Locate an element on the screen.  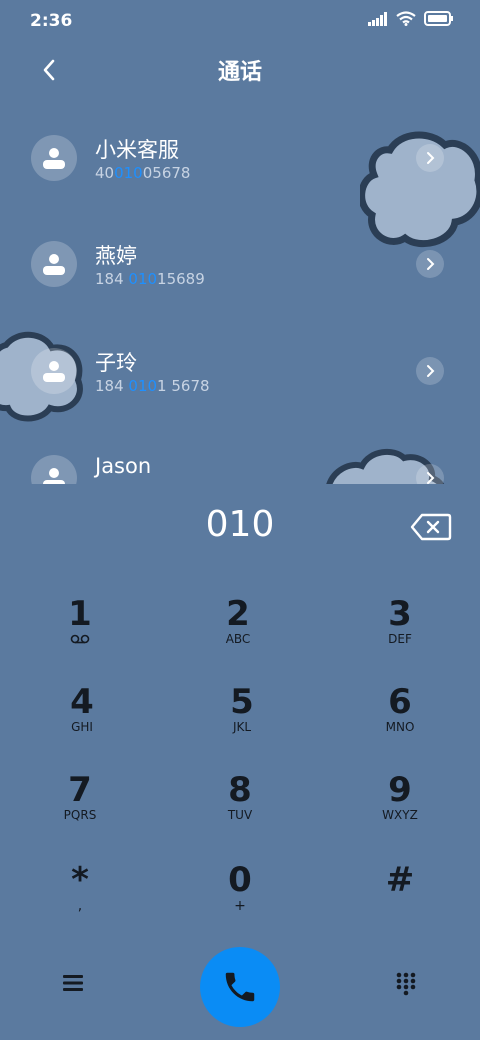
contact-name: 子玲 is located at coordinates (116, 363).